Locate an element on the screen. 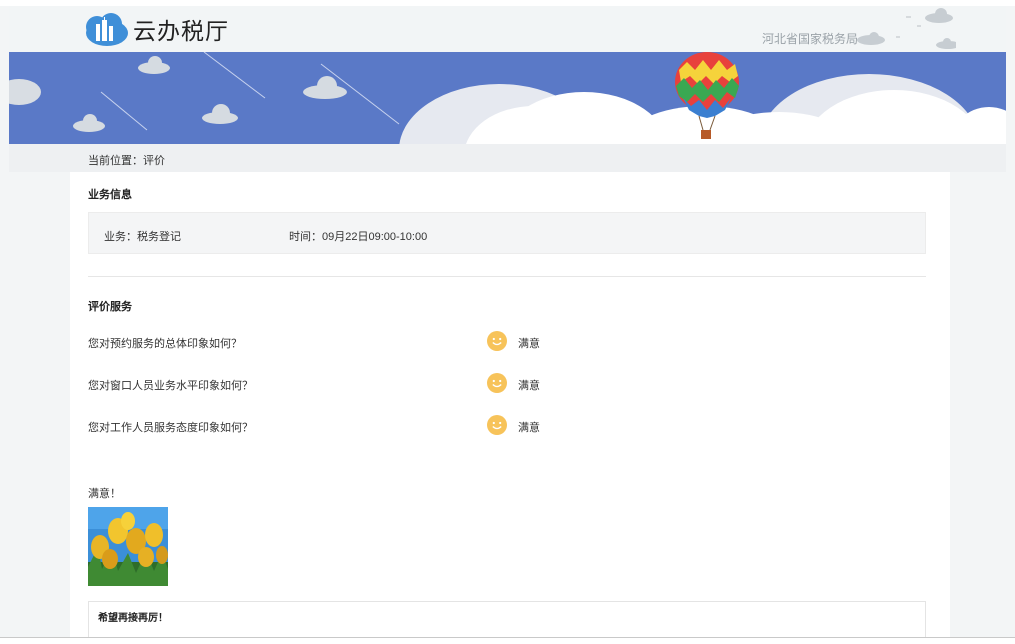  question-row: 您对预约服务的总体印象如何？ 满意 is located at coordinates (507, 341).